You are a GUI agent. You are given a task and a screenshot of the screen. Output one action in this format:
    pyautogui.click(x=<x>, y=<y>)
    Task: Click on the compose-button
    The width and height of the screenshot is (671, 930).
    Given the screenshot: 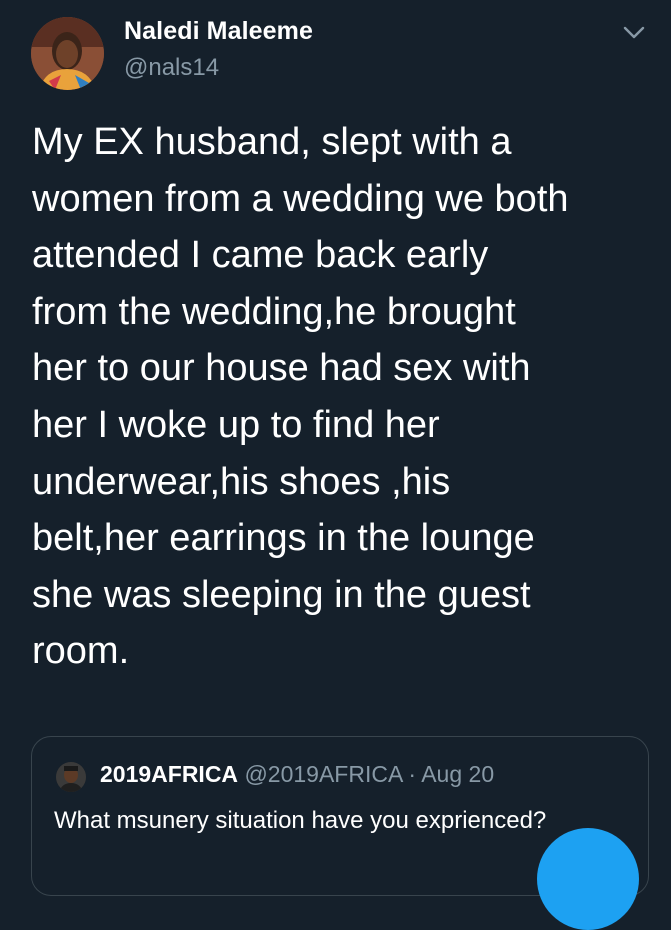 What is the action you would take?
    pyautogui.click(x=588, y=879)
    